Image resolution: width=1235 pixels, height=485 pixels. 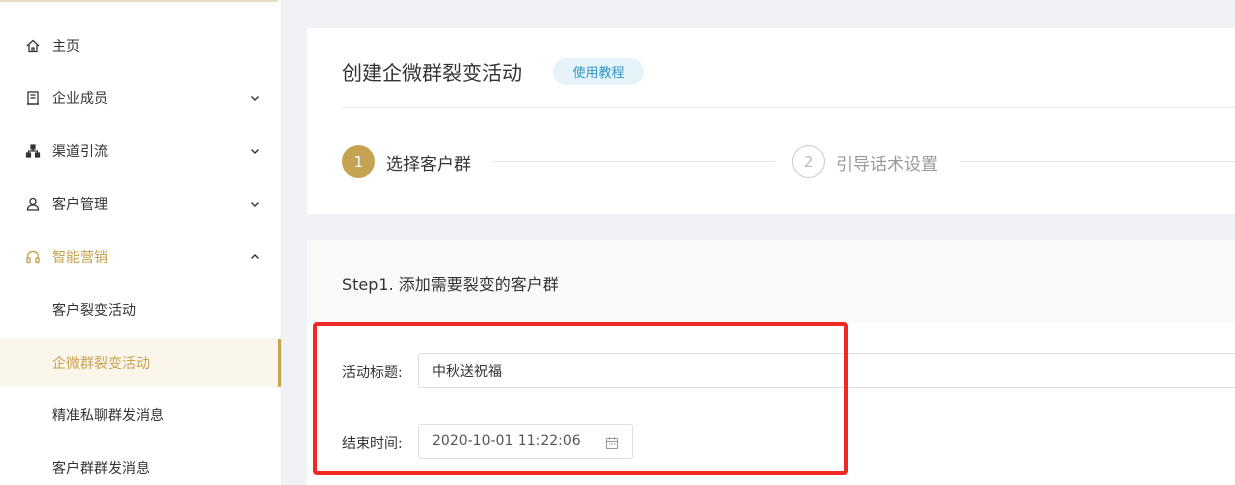 I want to click on step-2-circle: 2, so click(x=808, y=161).